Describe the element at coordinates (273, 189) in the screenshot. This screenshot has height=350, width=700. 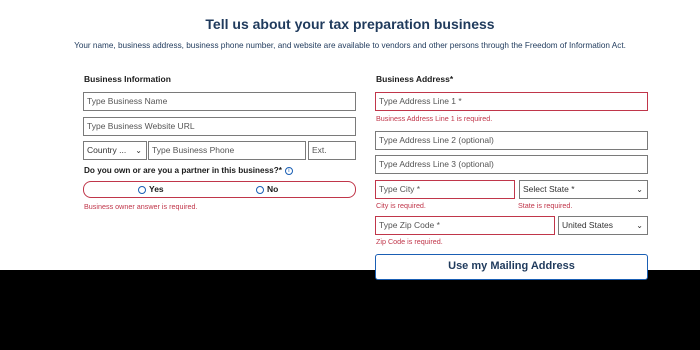
I see `radio-no-label: No` at that location.